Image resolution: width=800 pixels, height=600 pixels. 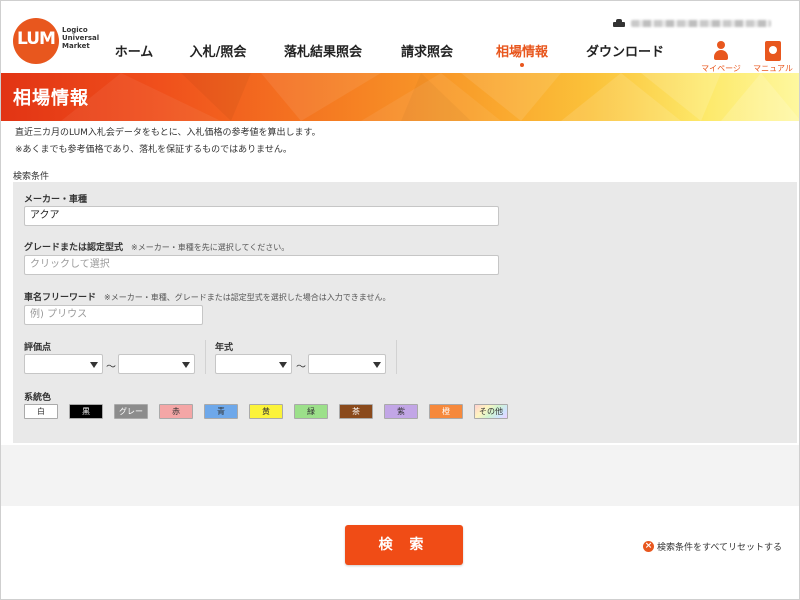 I want to click on user-info, so click(x=692, y=23).